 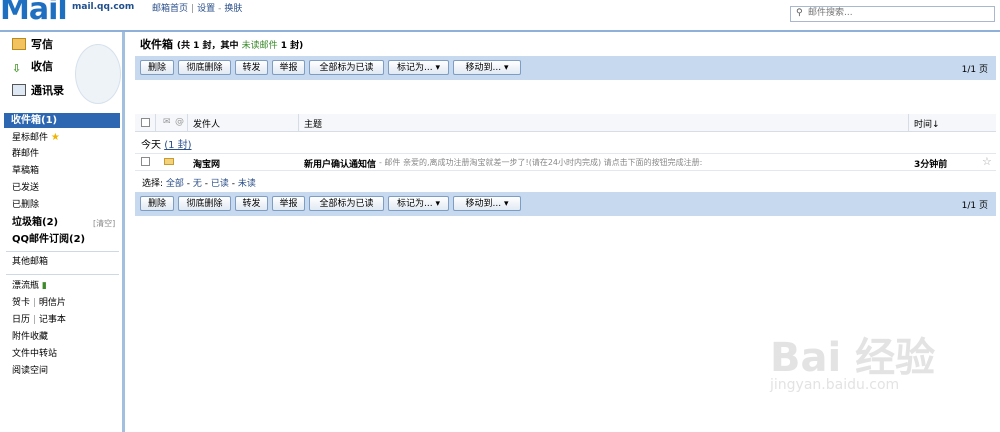 What do you see at coordinates (247, 184) in the screenshot?
I see `select-unread-link: 未读` at bounding box center [247, 184].